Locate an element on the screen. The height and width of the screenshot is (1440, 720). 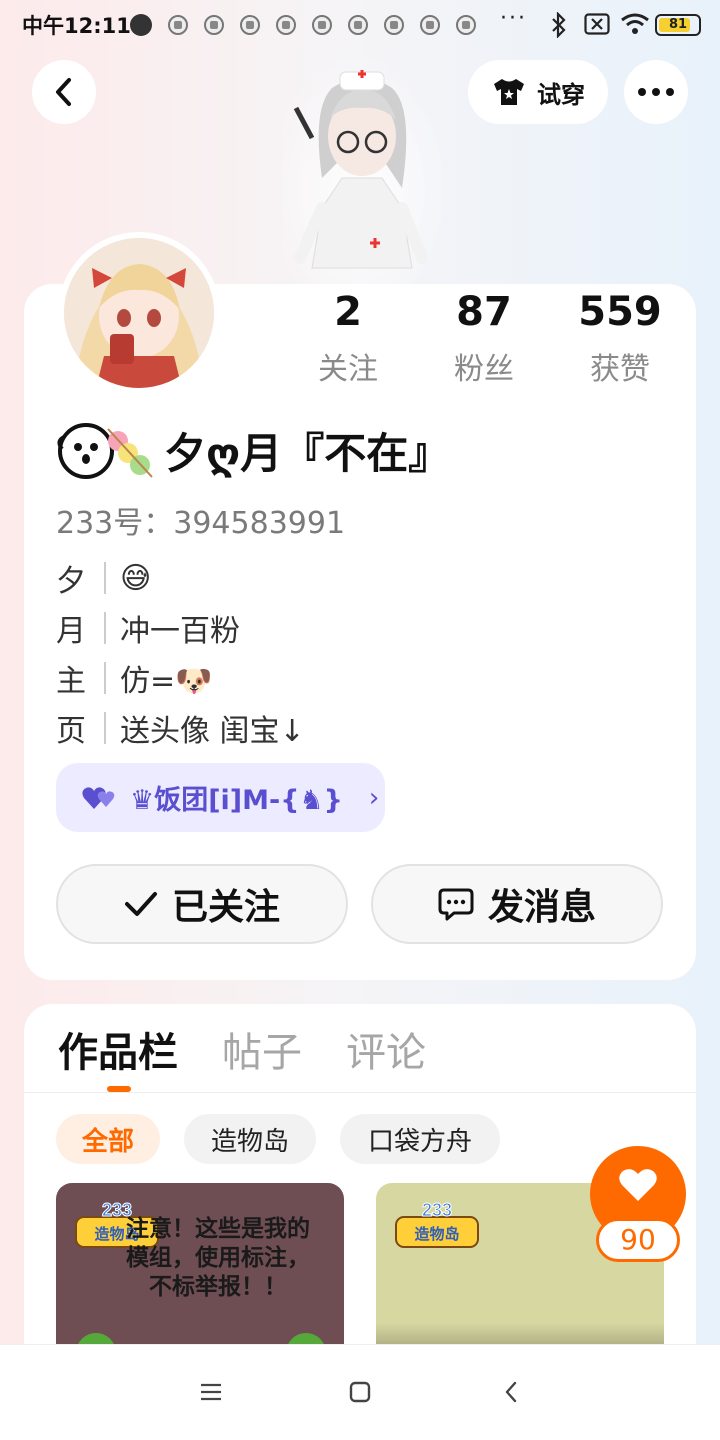
bio-key: 夕 is located at coordinates (71, 581).